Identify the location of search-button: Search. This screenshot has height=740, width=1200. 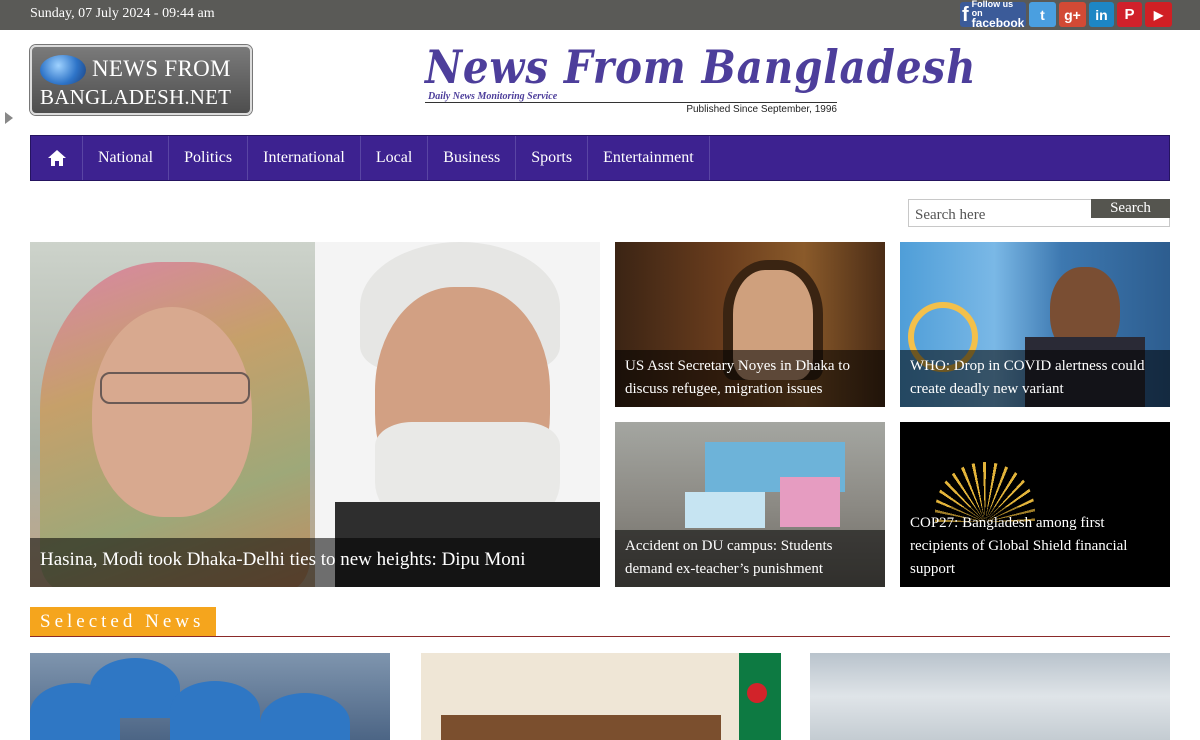
(1130, 208).